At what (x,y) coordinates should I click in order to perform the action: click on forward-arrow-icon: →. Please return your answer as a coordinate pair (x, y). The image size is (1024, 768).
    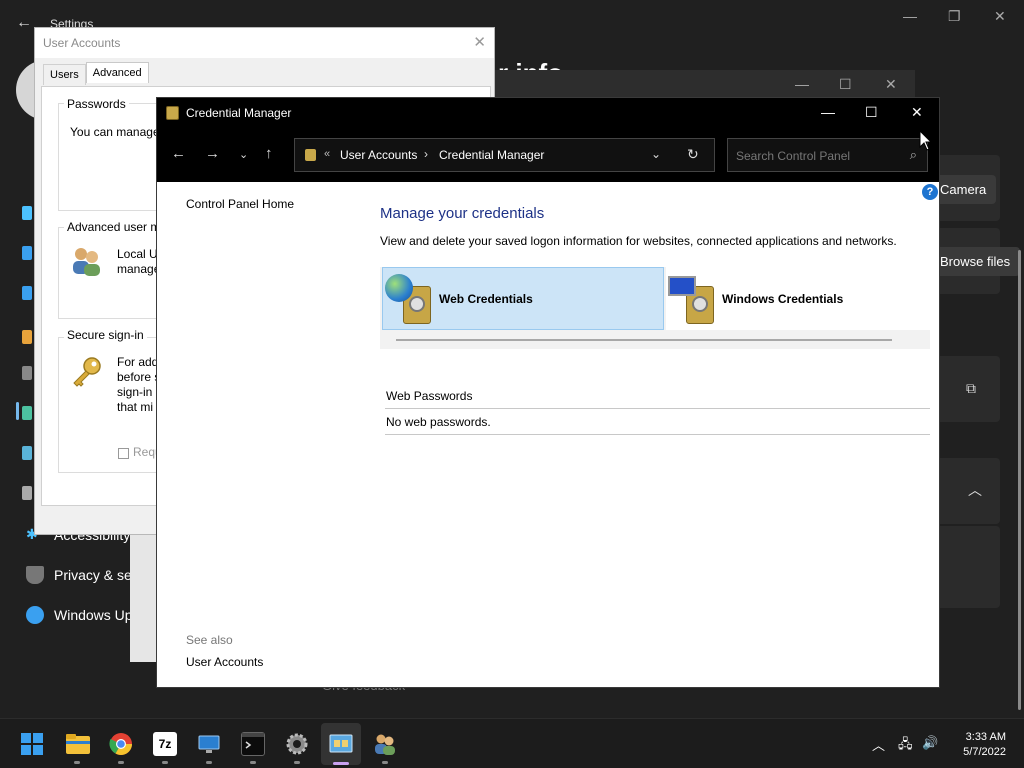
    Looking at the image, I should click on (212, 153).